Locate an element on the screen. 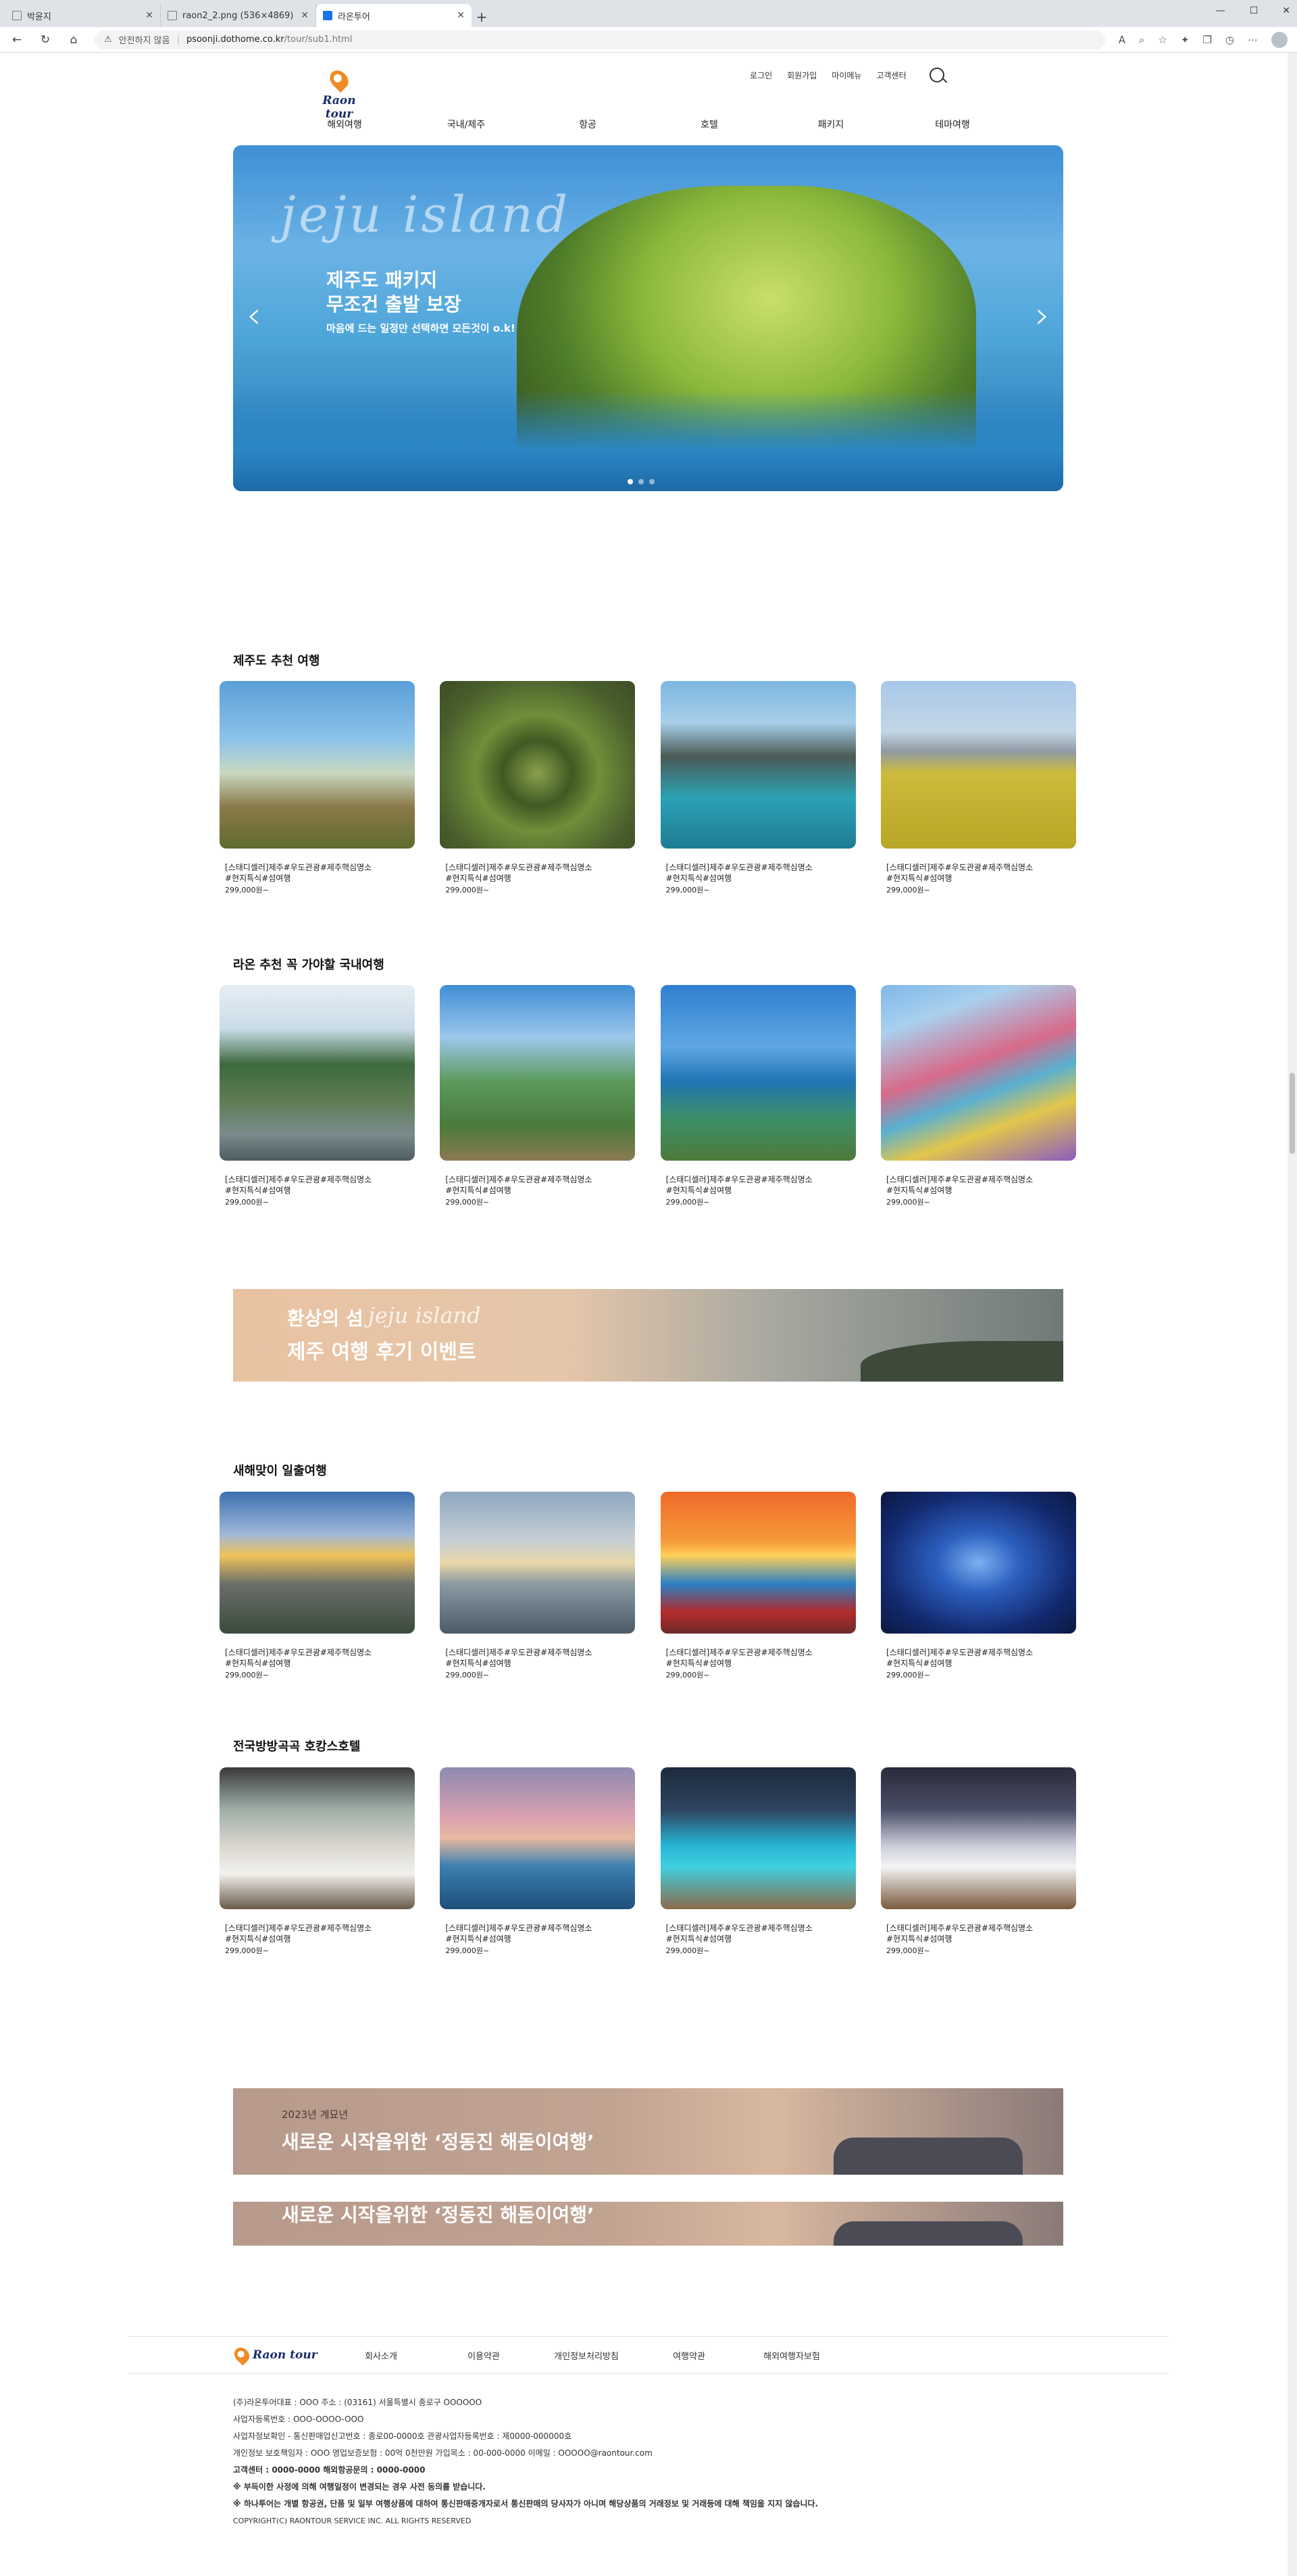  refresh-icon: ↻ is located at coordinates (46, 40).